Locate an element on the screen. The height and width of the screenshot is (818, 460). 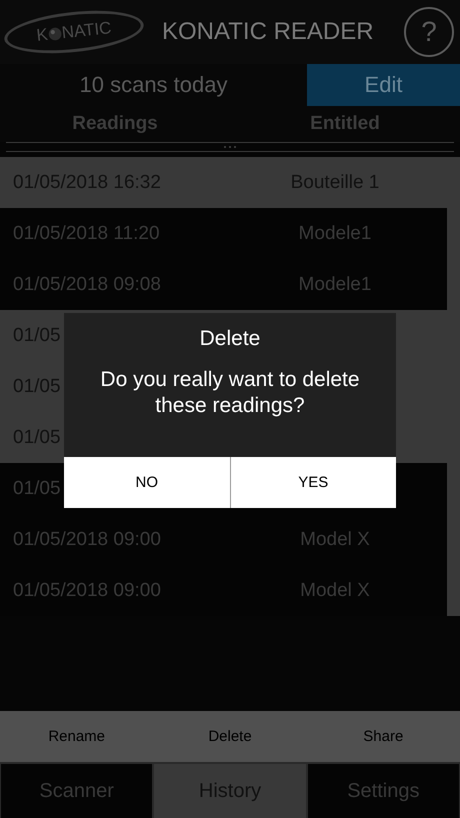
action-button: Rename is located at coordinates (77, 736).